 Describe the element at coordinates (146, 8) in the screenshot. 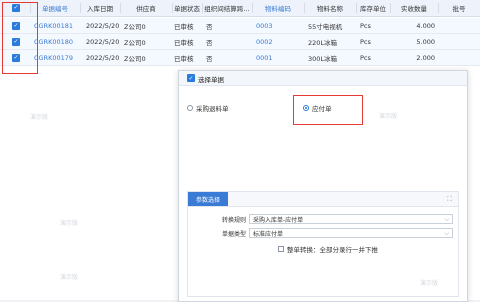

I see `col-supplier: 供应商` at that location.